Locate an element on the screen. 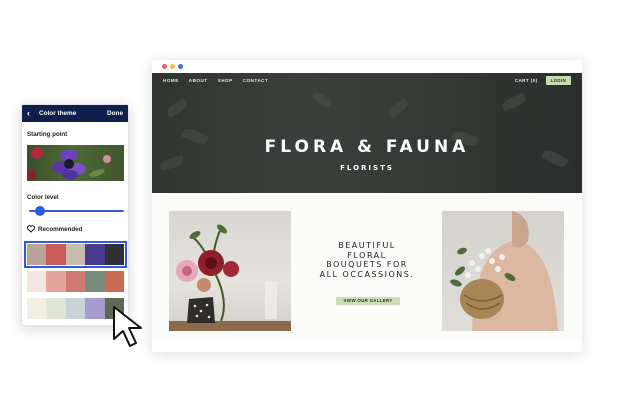 The image size is (621, 402). recommended-header: Recommended is located at coordinates (54, 229).